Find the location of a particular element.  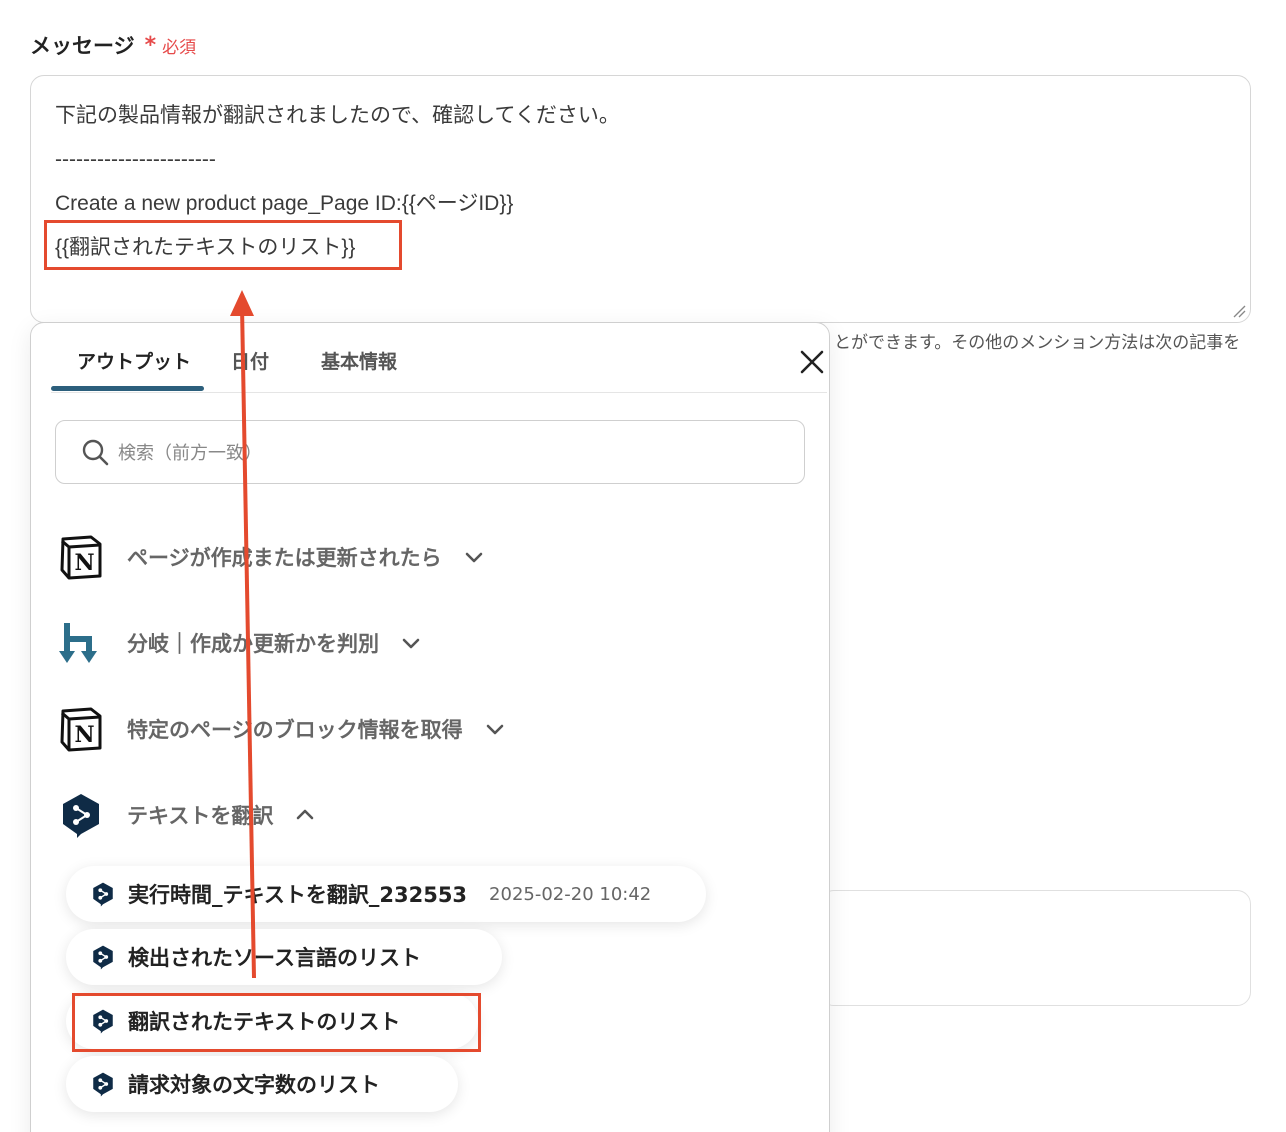

search-box is located at coordinates (430, 452).